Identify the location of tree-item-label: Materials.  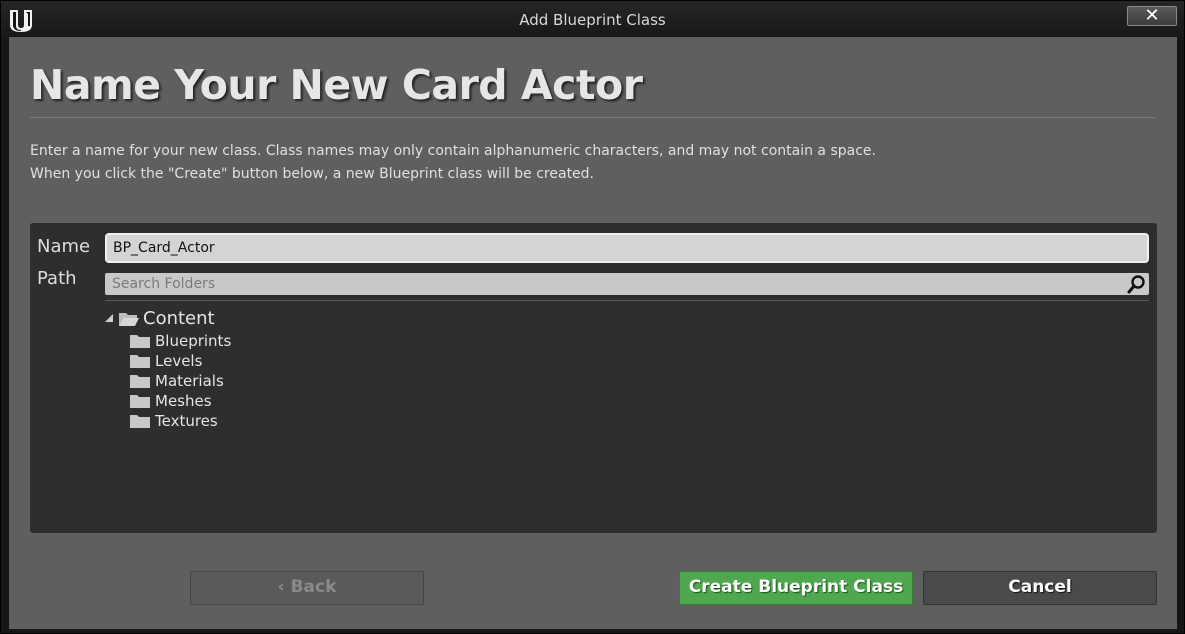
(189, 381).